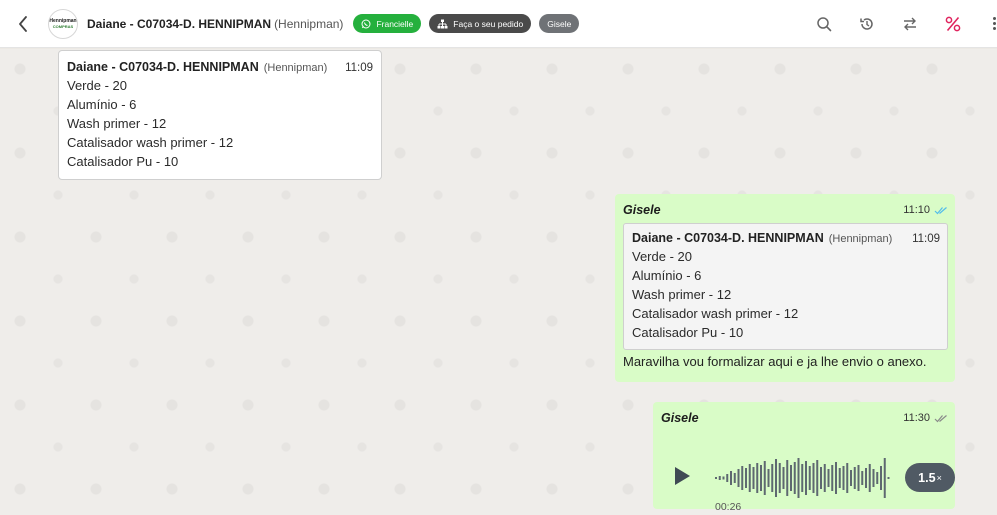 Image resolution: width=997 pixels, height=515 pixels. I want to click on quoted-time: 11:09, so click(926, 239).